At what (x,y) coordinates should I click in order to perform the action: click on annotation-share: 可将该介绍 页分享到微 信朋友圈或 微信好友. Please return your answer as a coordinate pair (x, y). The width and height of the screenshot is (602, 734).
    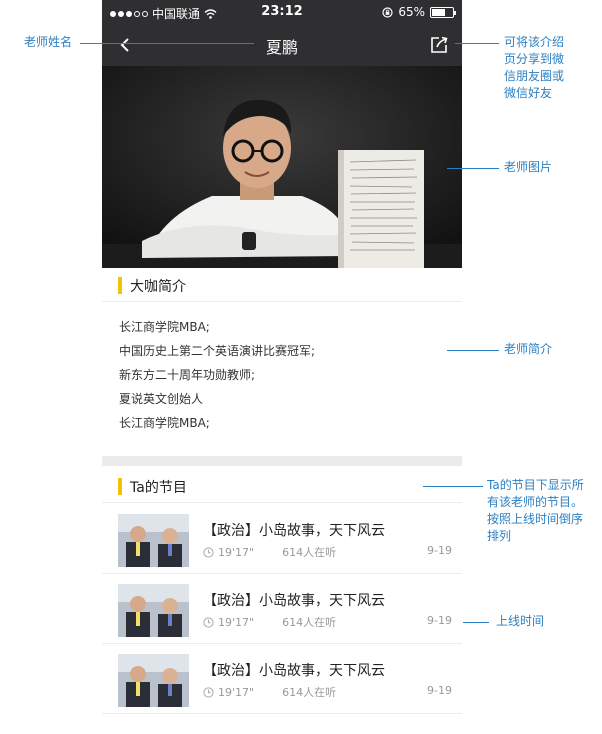
    Looking at the image, I should click on (534, 68).